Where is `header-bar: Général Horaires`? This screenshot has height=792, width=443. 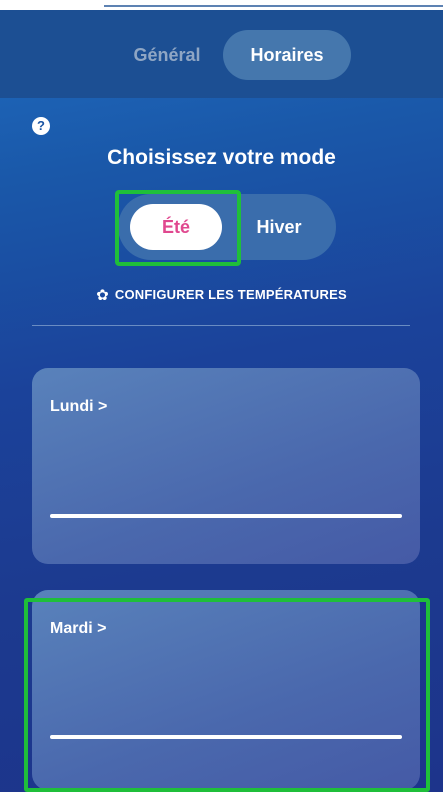
header-bar: Général Horaires is located at coordinates (221, 54).